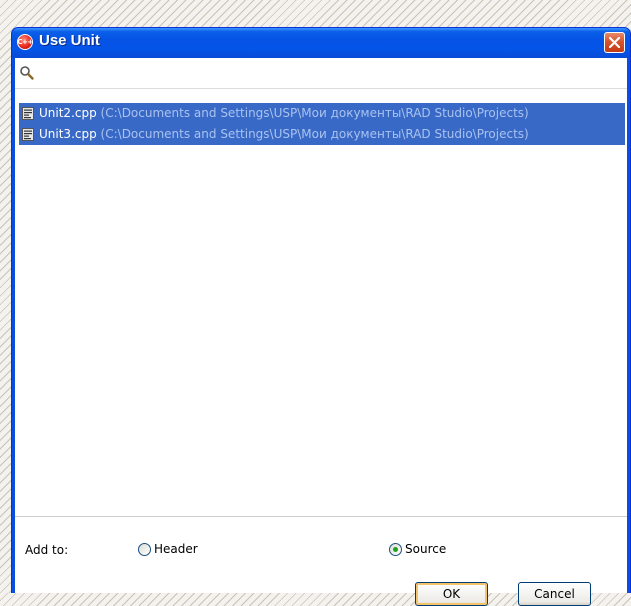 This screenshot has width=631, height=606. Describe the element at coordinates (321, 590) in the screenshot. I see `button-bar: OK Cancel` at that location.